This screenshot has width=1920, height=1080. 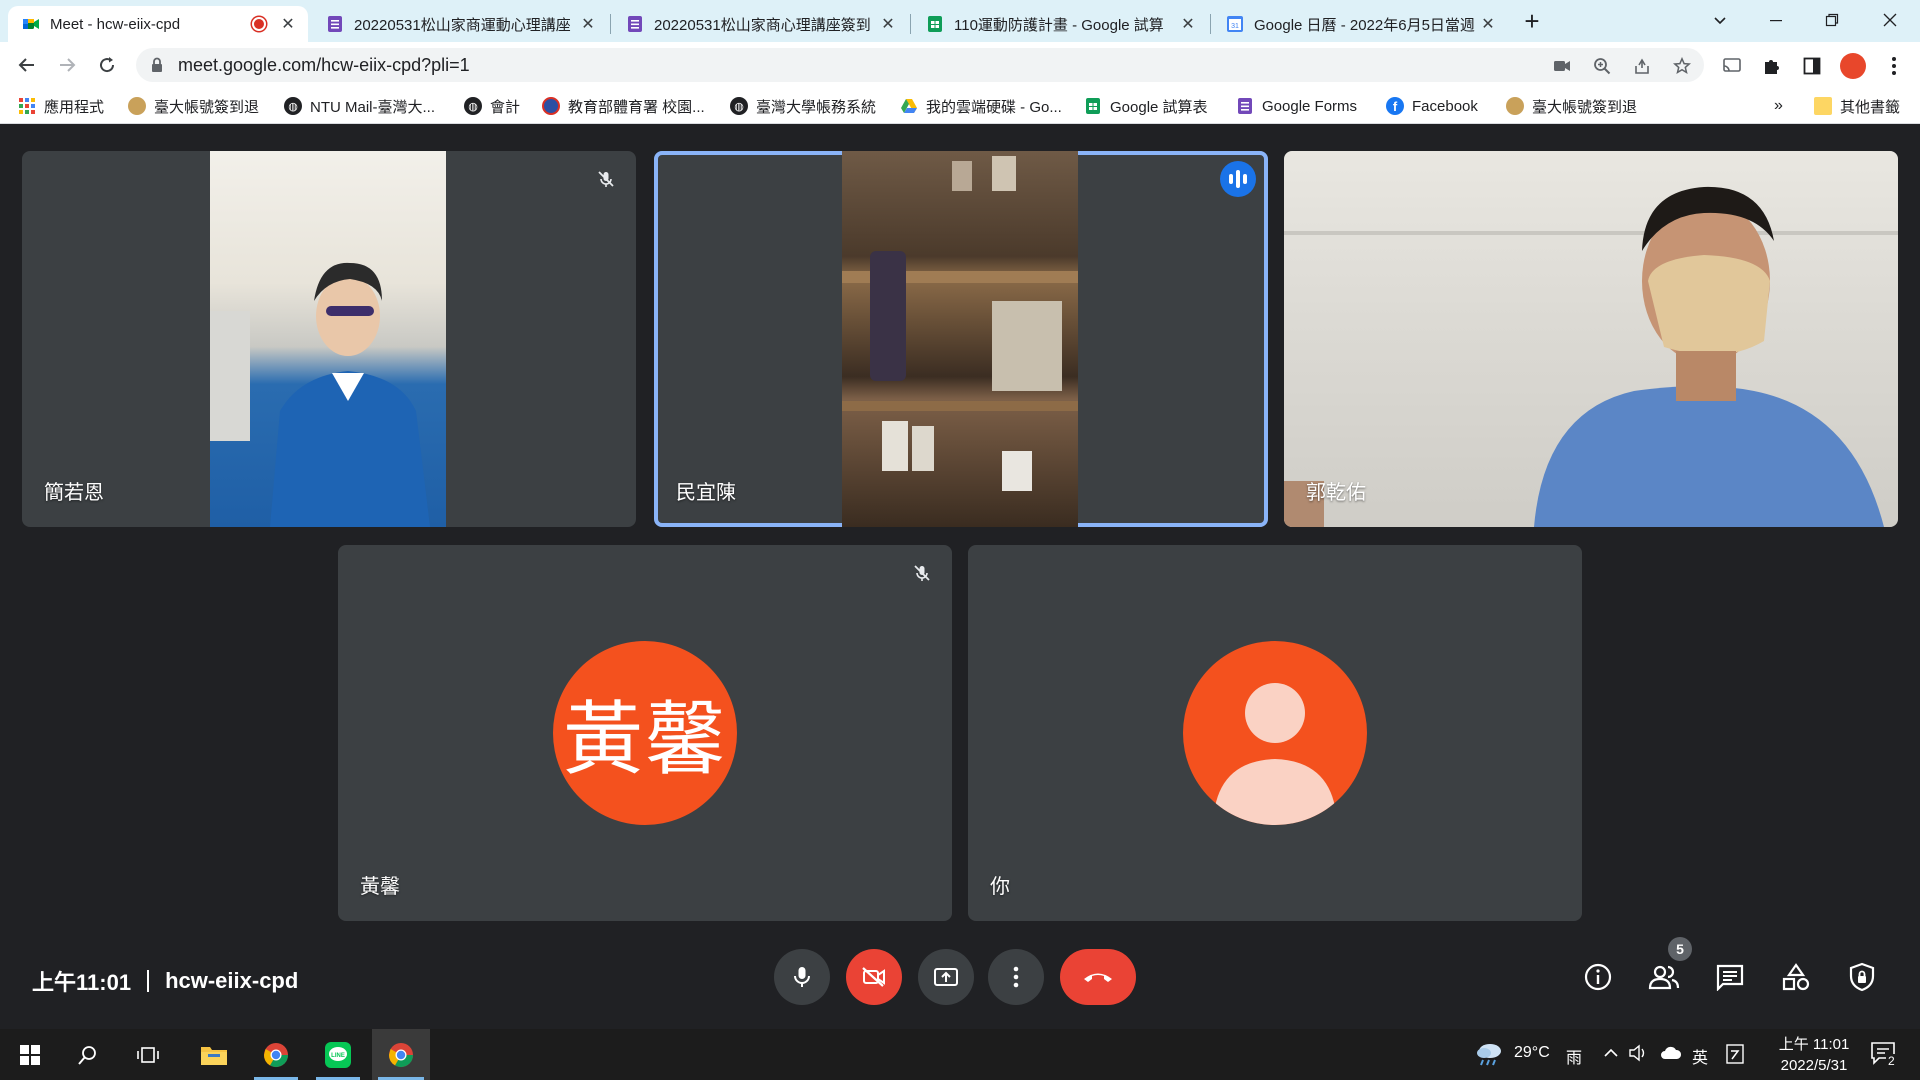 I want to click on bookmark-google-forms: Google Forms, so click(x=1296, y=106).